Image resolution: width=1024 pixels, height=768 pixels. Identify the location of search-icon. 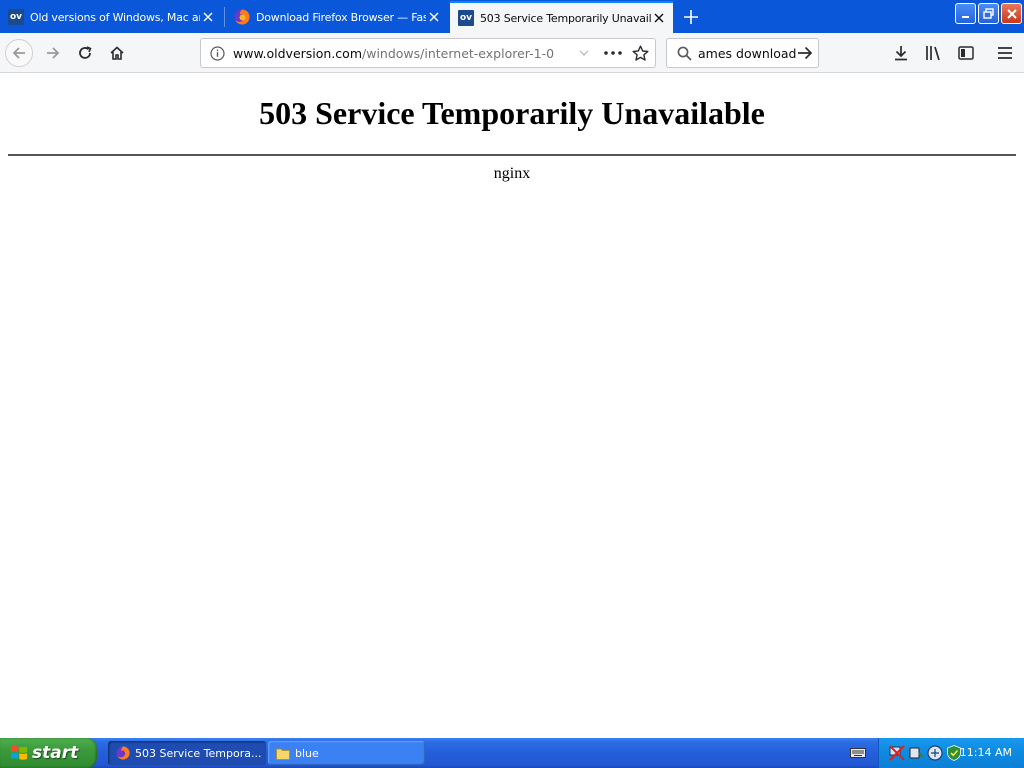
(684, 53).